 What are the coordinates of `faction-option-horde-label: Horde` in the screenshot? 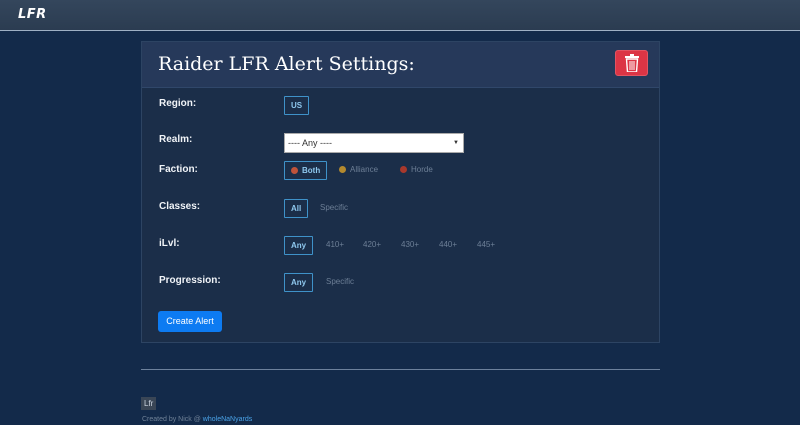 It's located at (422, 169).